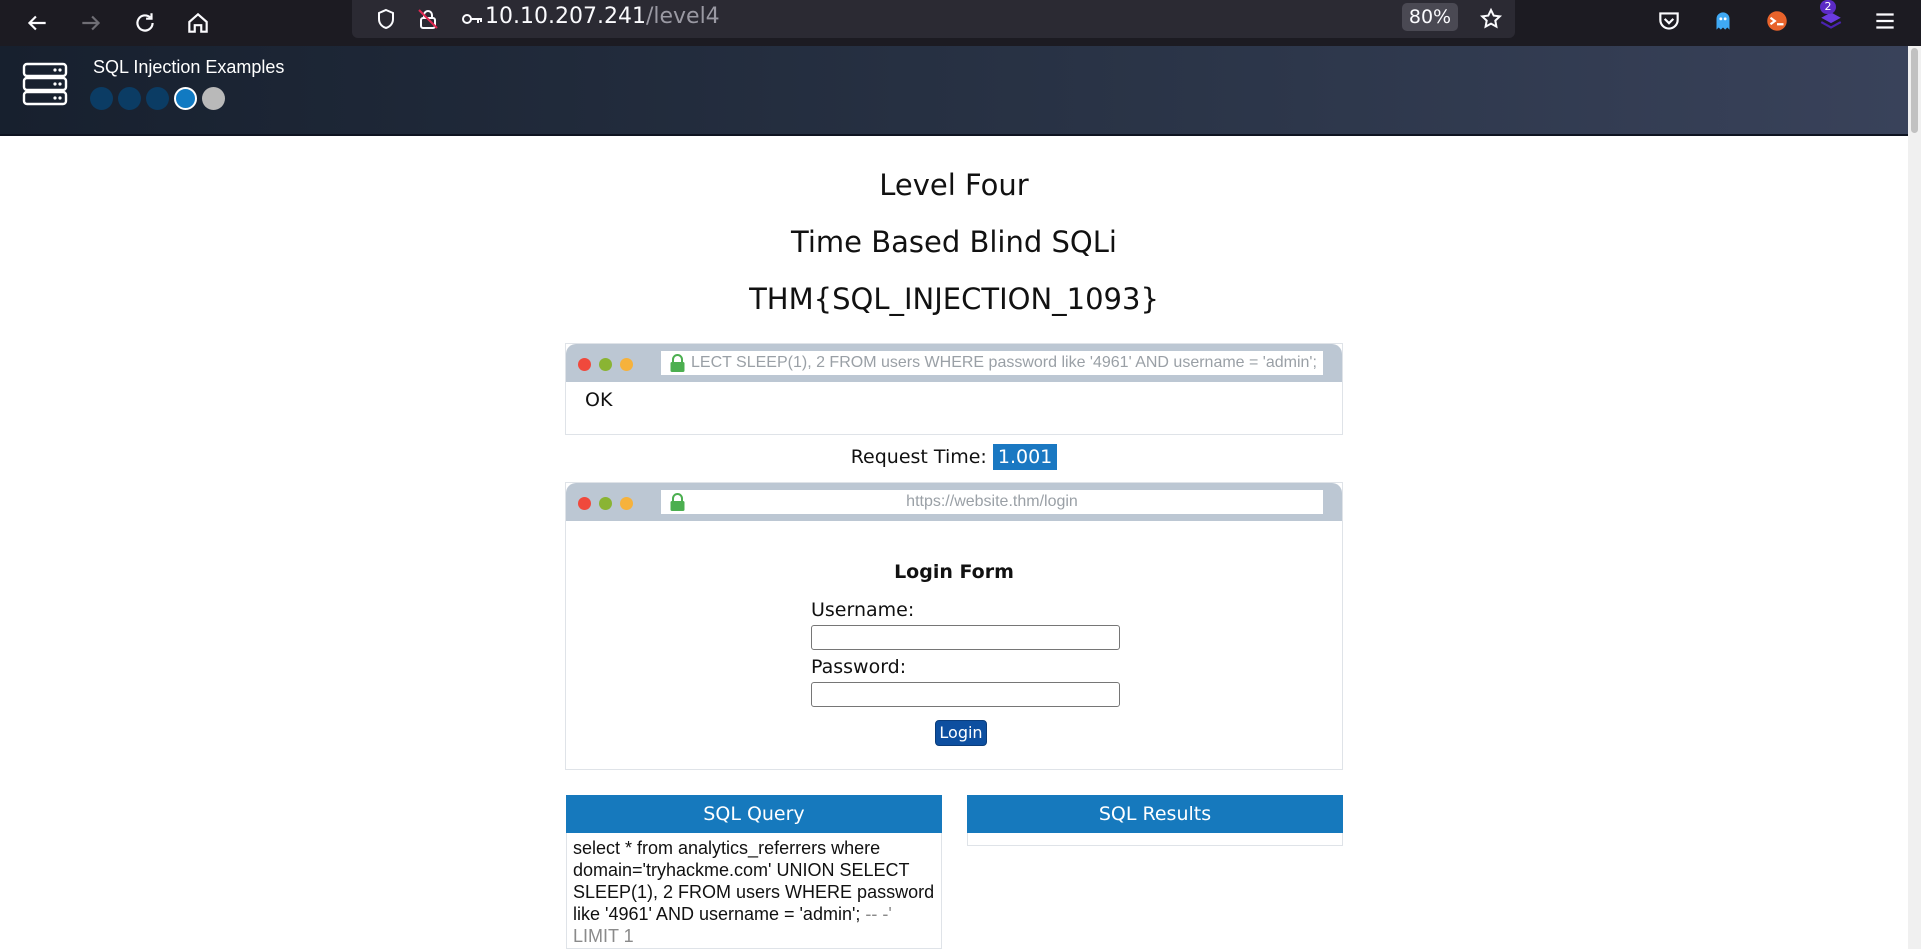 The width and height of the screenshot is (1921, 949). Describe the element at coordinates (859, 667) in the screenshot. I see `password-label: Password:` at that location.